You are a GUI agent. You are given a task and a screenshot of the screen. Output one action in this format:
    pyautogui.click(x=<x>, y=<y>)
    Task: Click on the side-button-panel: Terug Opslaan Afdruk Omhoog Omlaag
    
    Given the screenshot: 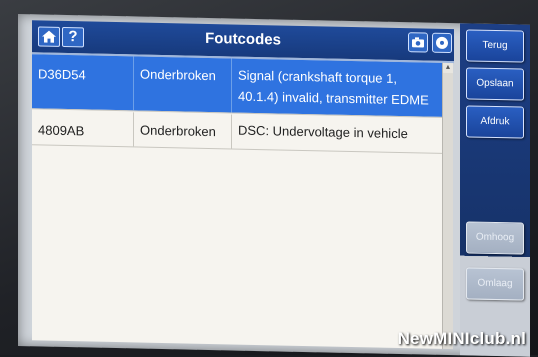 What is the action you would take?
    pyautogui.click(x=495, y=190)
    